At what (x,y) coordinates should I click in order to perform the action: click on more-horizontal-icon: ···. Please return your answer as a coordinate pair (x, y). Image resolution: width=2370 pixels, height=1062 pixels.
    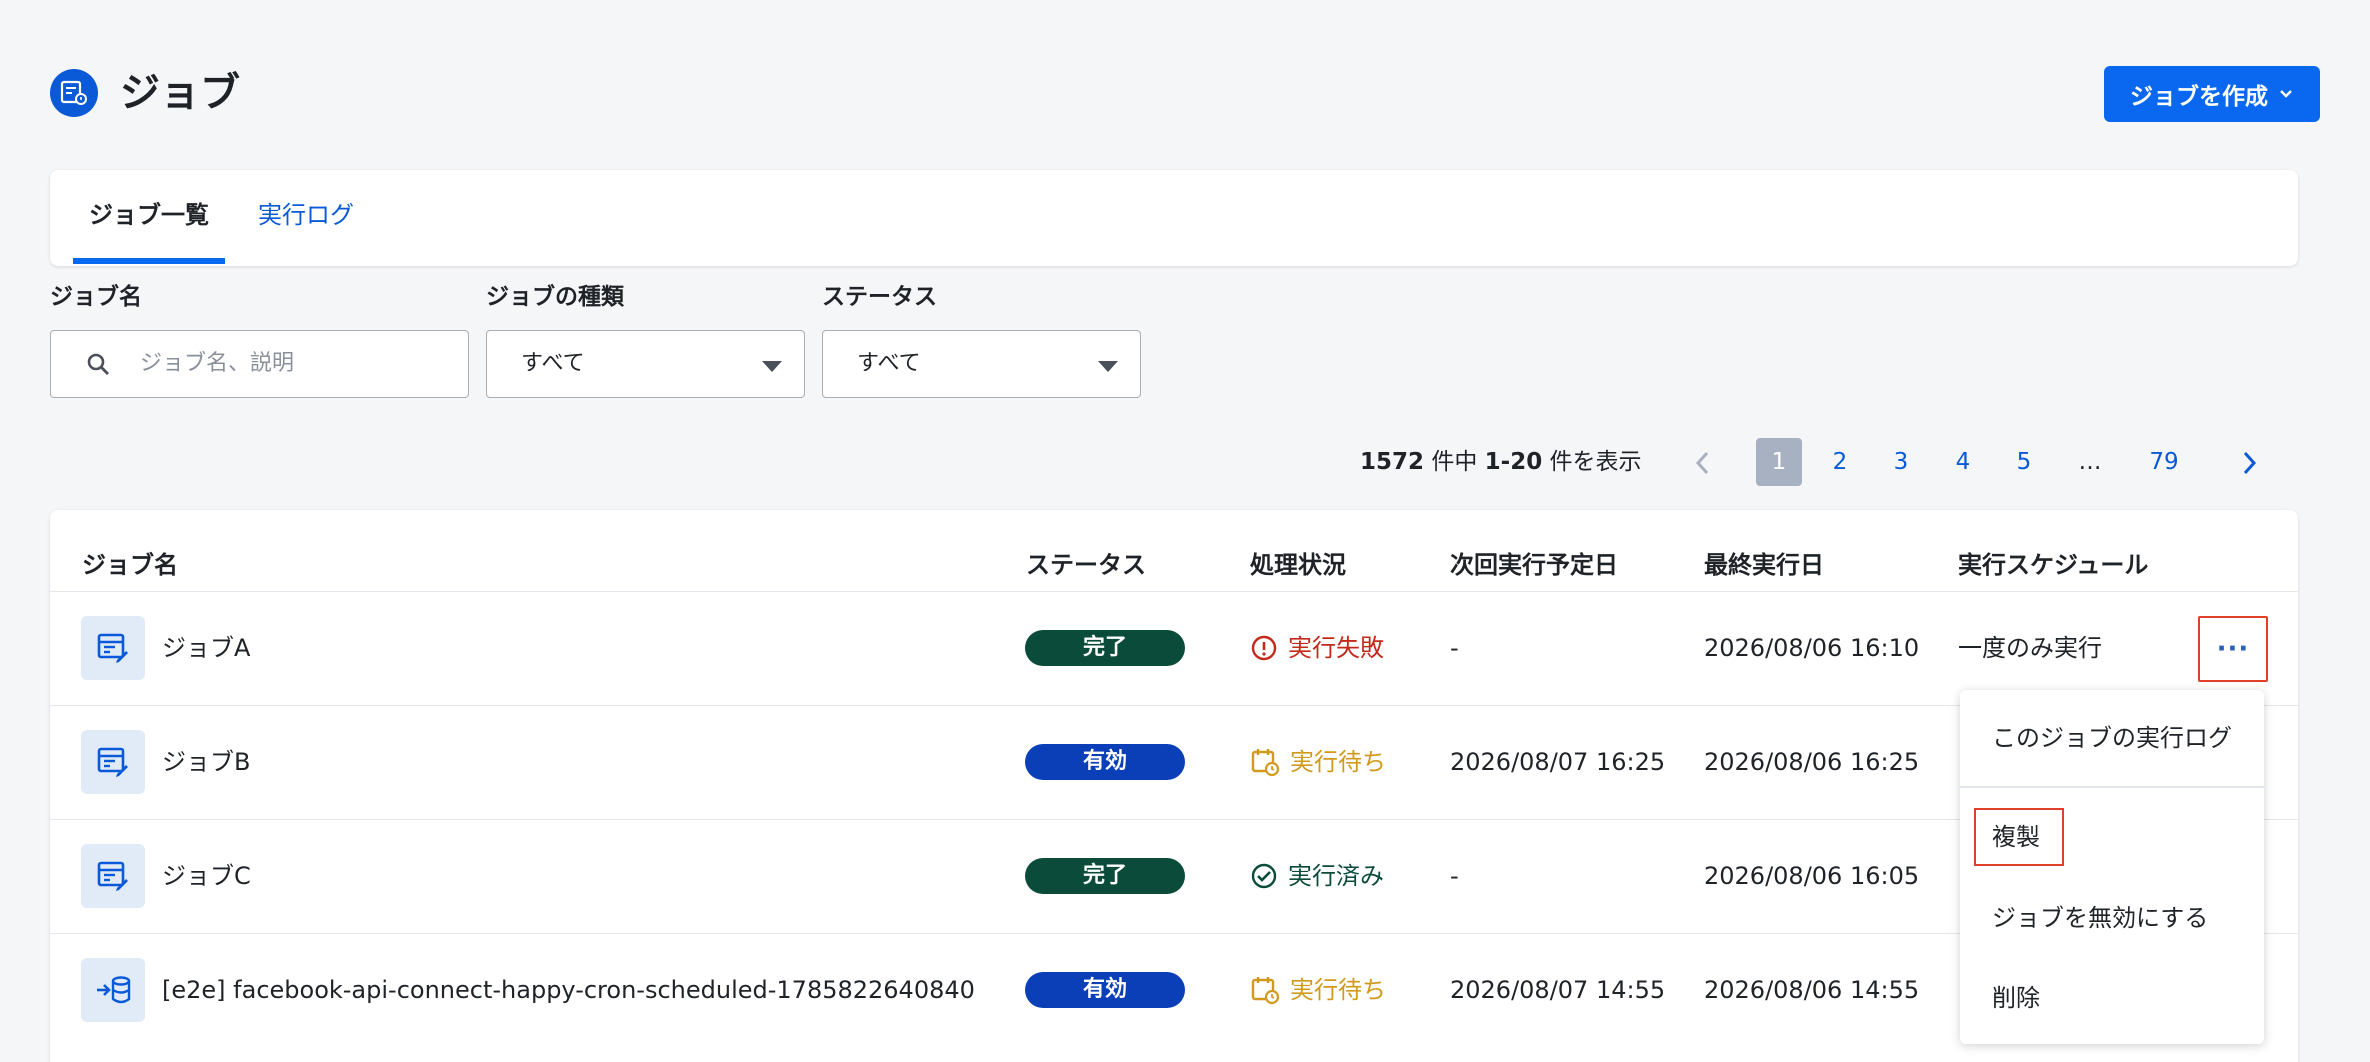
    Looking at the image, I should click on (2233, 649).